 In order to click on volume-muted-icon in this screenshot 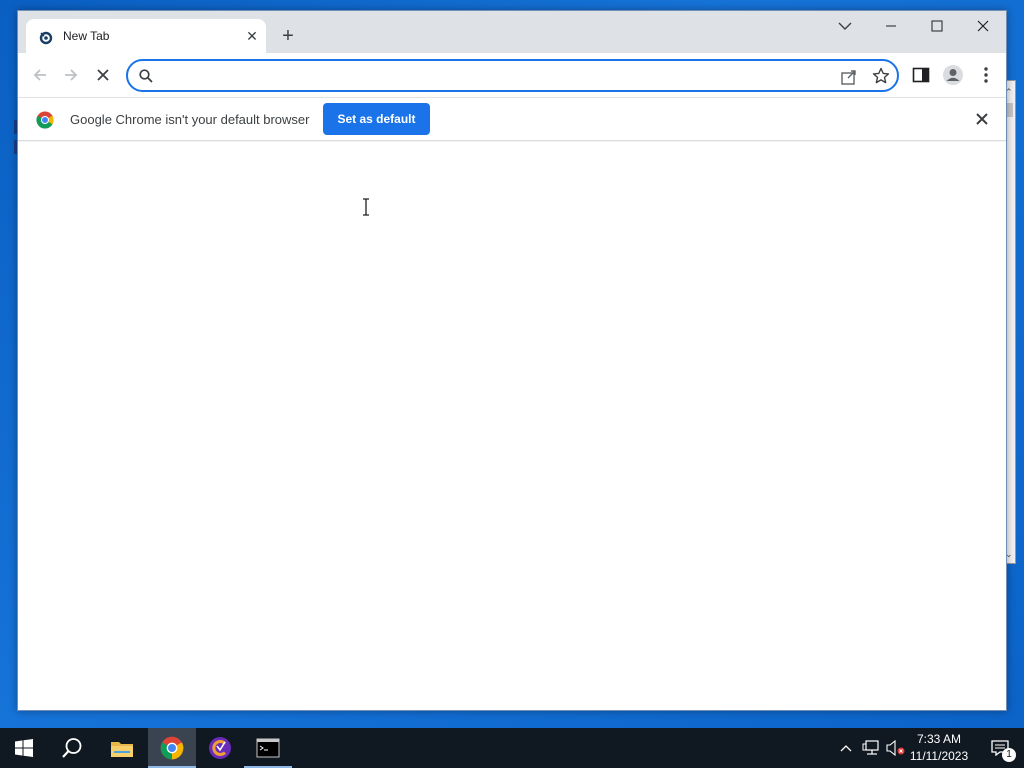, I will do `click(895, 748)`.